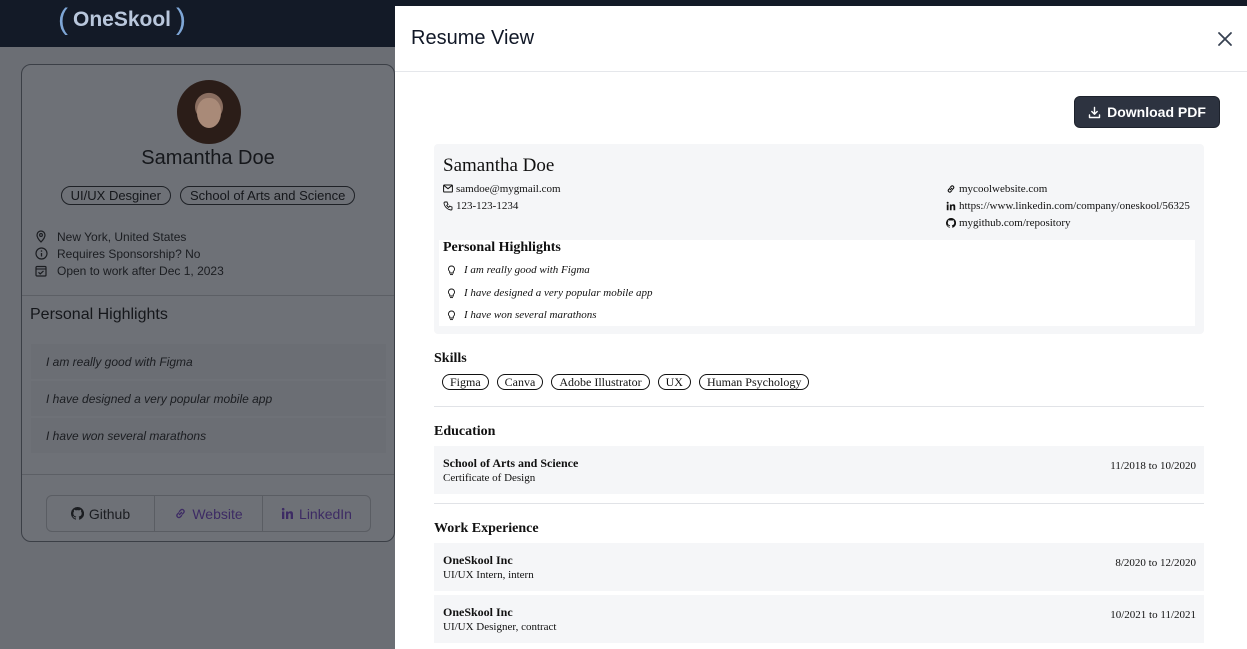  I want to click on skill-tag: Canva, so click(520, 382).